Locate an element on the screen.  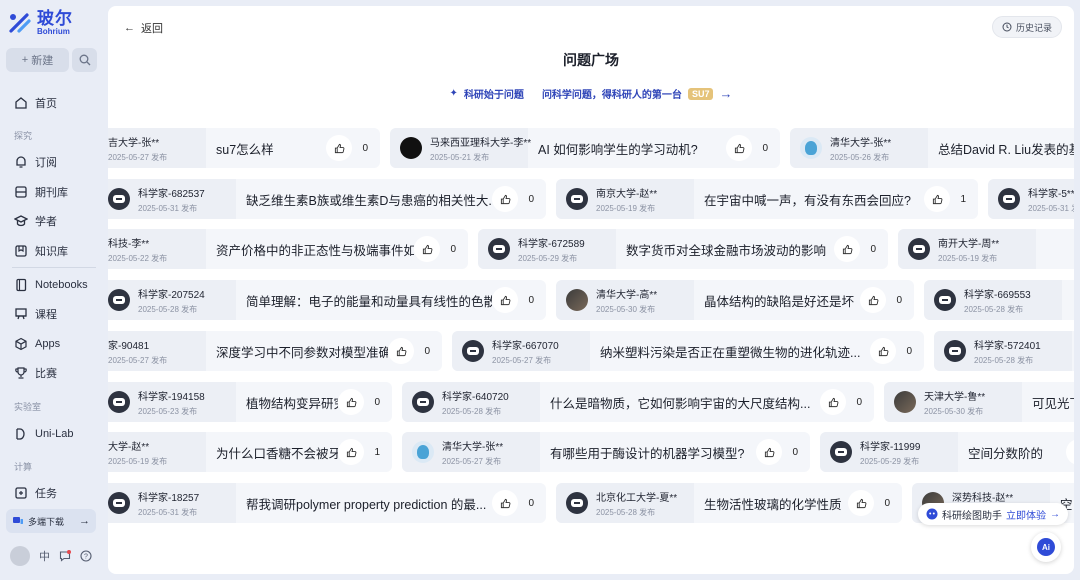
question-author: 清华大学-张** 2025-05-27 发布 is located at coordinates (471, 452).